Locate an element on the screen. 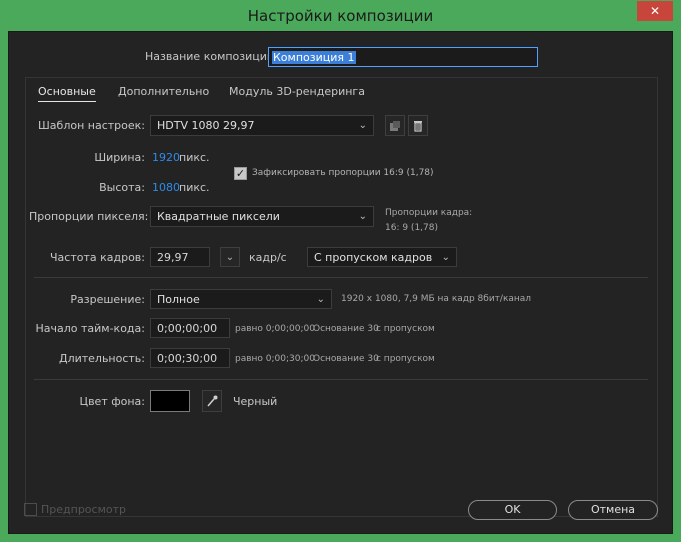  pixel-aspect-select: Квадратные пиксели ⌄ is located at coordinates (262, 216).